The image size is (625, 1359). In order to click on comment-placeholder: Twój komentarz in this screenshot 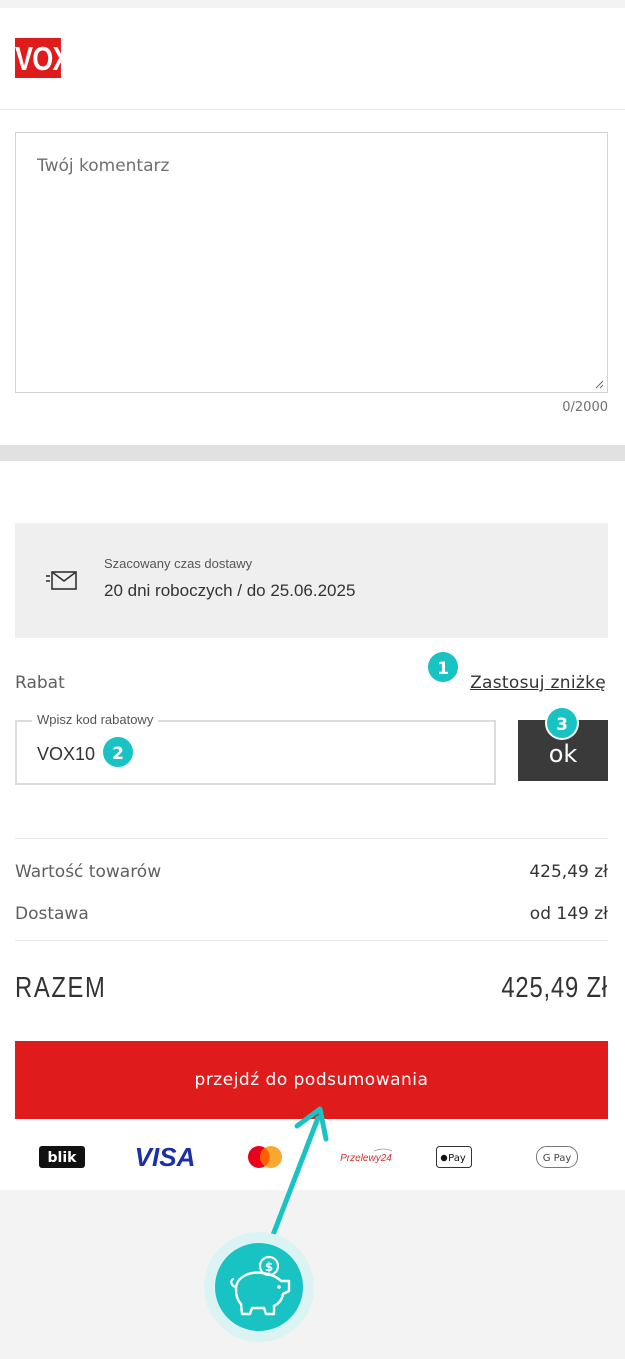, I will do `click(103, 166)`.